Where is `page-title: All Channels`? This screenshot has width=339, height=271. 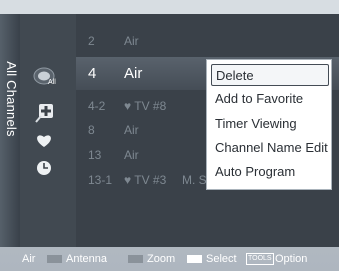 page-title: All Channels is located at coordinates (11, 99).